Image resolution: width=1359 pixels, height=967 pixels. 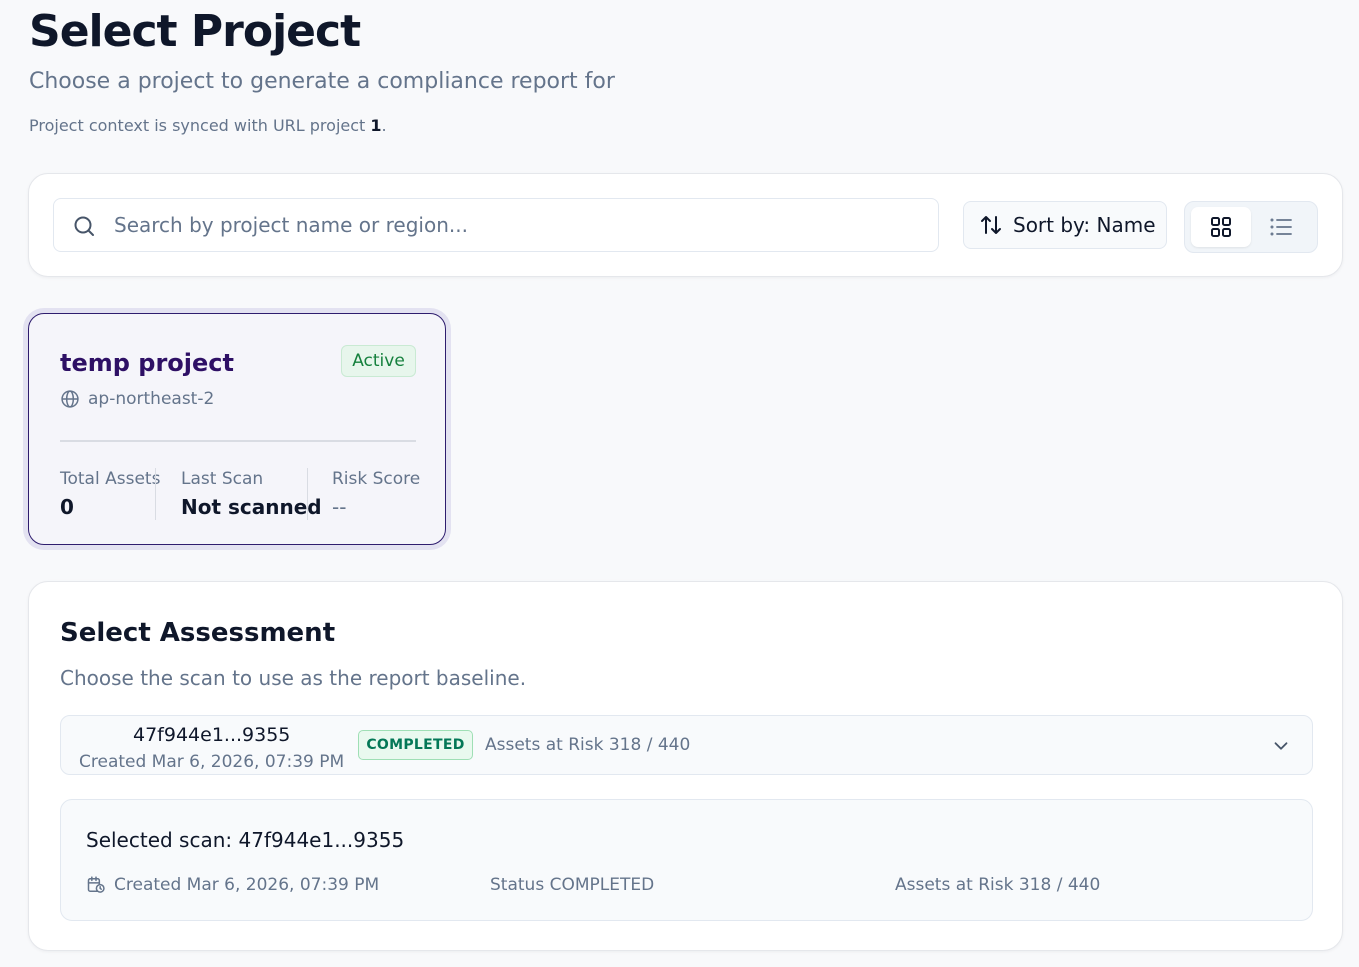 I want to click on grid-view-button, so click(x=1221, y=227).